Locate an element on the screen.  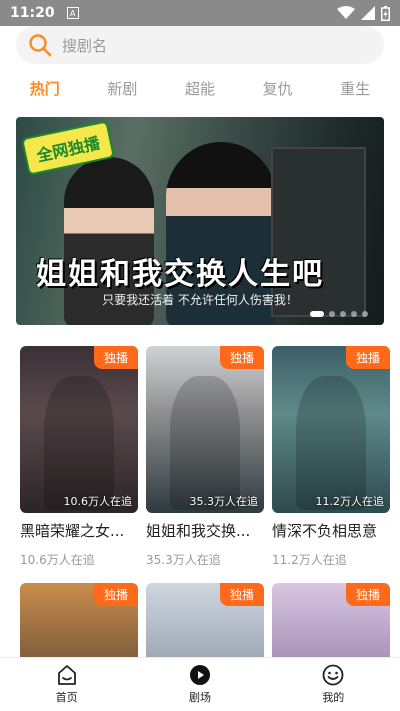
tab-superpower: 超能 is located at coordinates (200, 91).